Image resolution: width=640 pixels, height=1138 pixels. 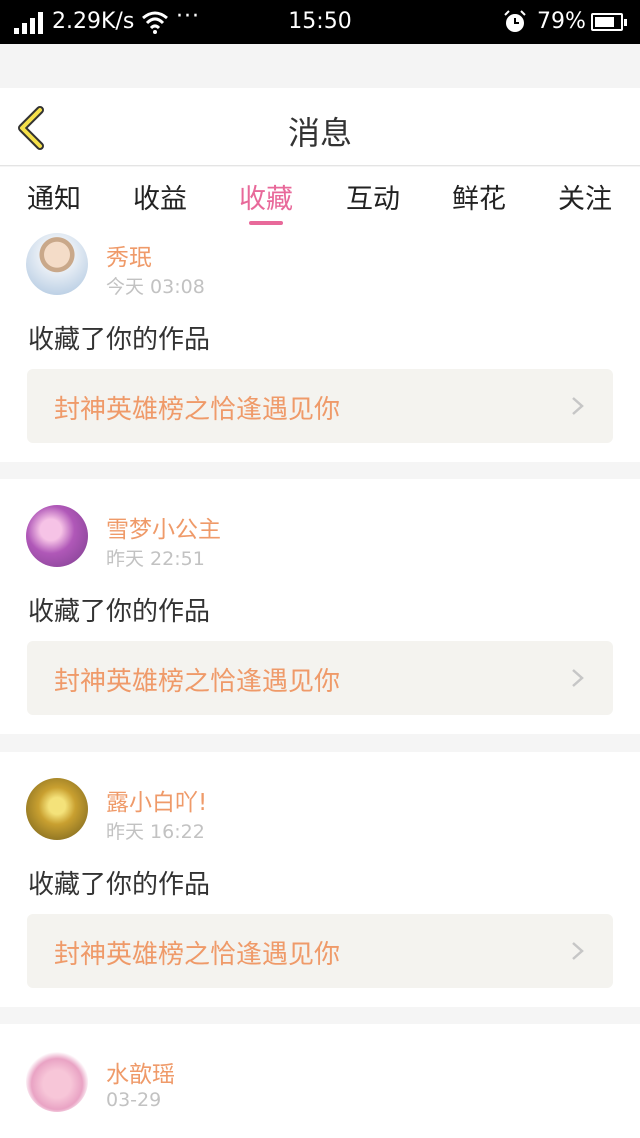 What do you see at coordinates (585, 196) in the screenshot?
I see `tab-follows: 关注` at bounding box center [585, 196].